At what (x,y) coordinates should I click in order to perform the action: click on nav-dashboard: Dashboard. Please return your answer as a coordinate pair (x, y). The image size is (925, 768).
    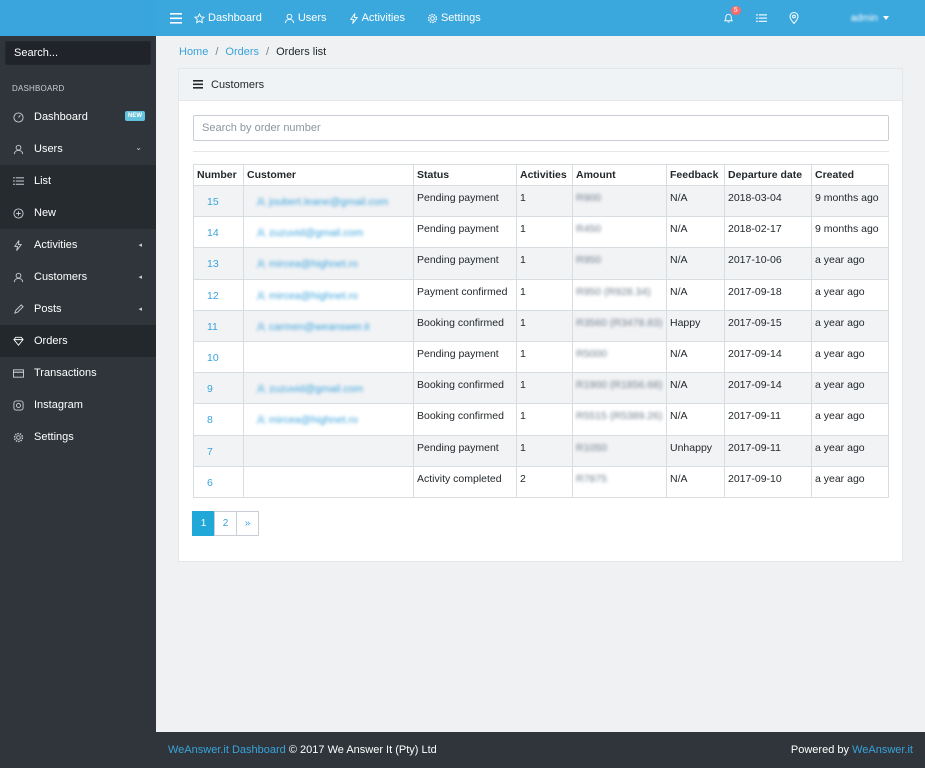
    Looking at the image, I should click on (228, 18).